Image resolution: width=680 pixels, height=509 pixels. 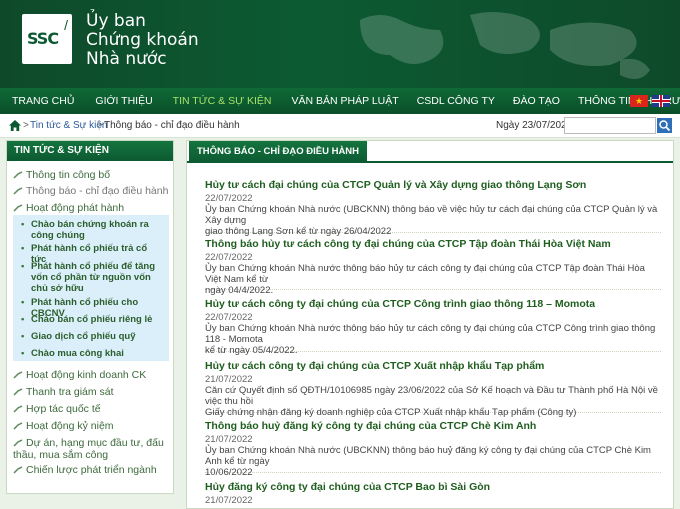 What do you see at coordinates (69, 125) in the screenshot?
I see `breadcrumb-news: Tin tức & Sự kiện` at bounding box center [69, 125].